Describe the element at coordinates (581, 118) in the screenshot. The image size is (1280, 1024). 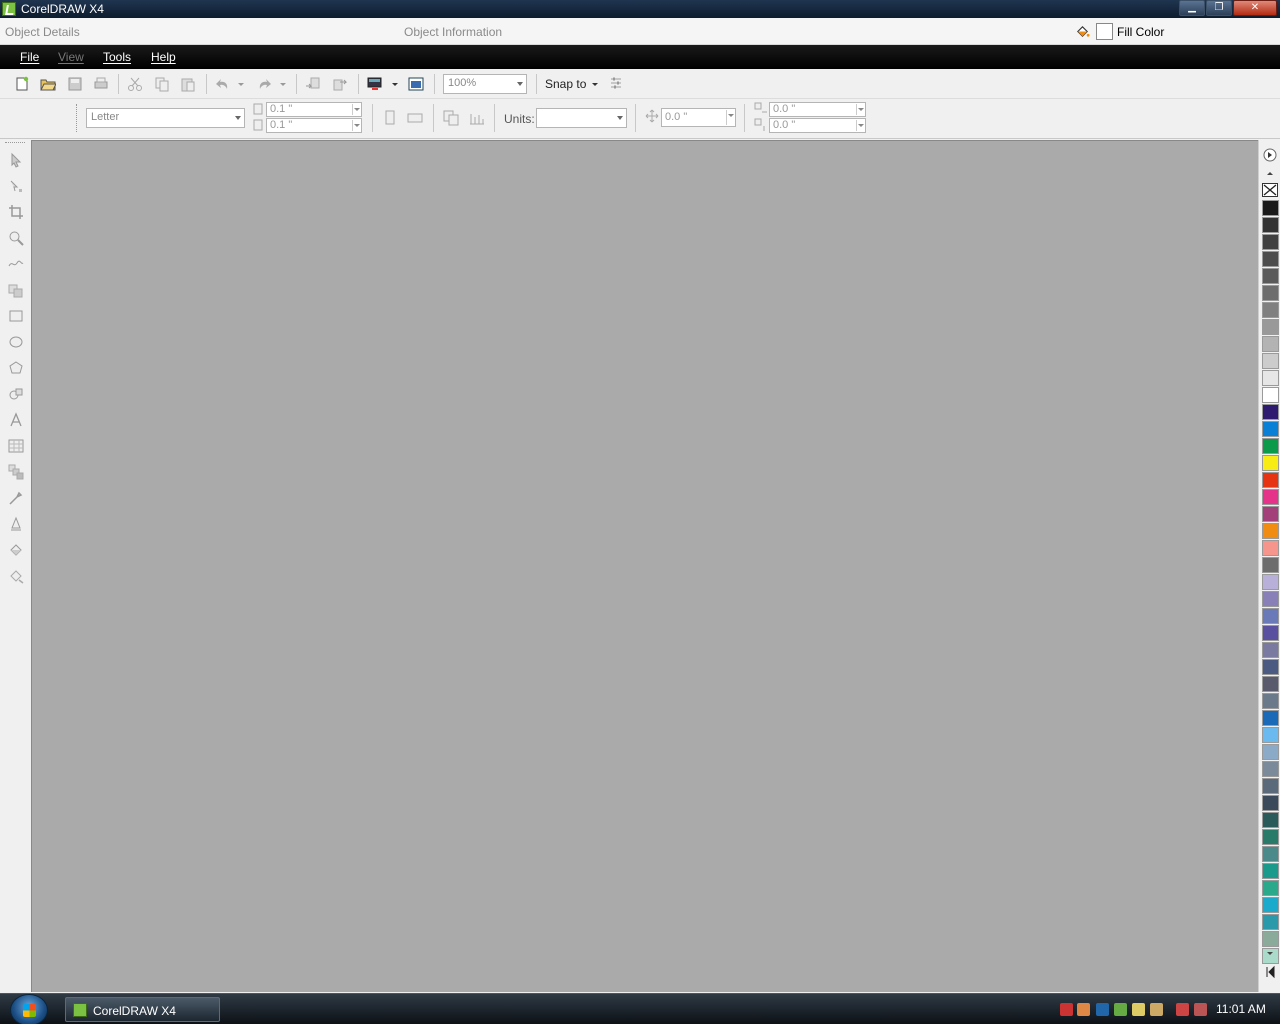
I see `units-dropdown` at that location.